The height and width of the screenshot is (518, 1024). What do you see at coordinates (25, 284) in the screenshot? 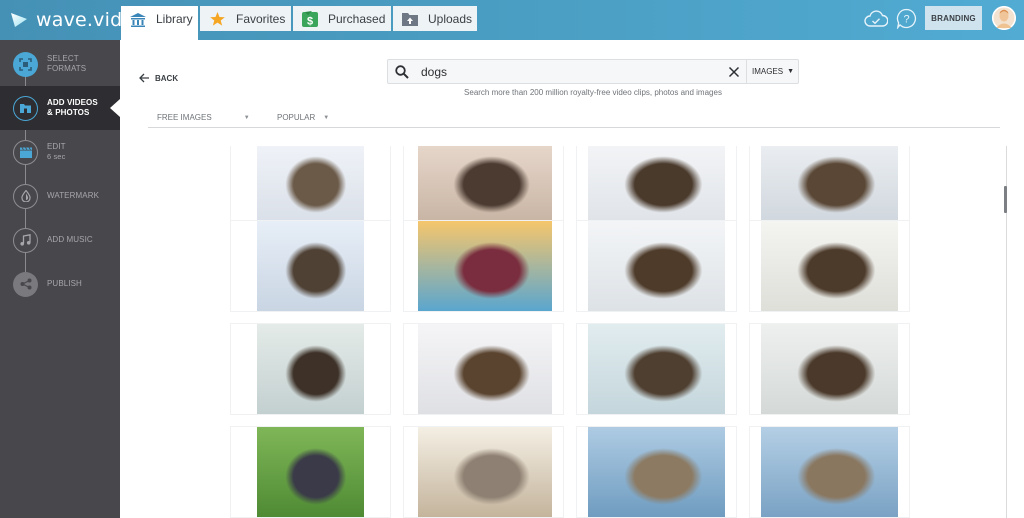
I see `share-icon` at bounding box center [25, 284].